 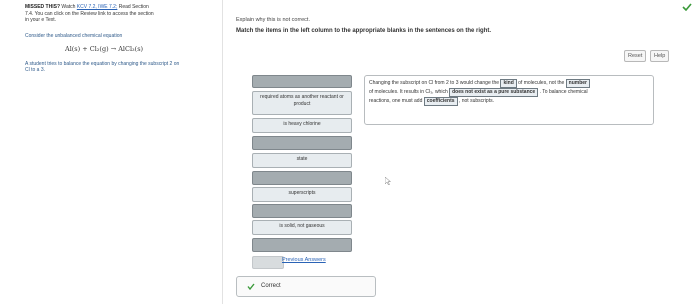 What do you see at coordinates (306, 286) in the screenshot?
I see `result-feedback: Correct` at bounding box center [306, 286].